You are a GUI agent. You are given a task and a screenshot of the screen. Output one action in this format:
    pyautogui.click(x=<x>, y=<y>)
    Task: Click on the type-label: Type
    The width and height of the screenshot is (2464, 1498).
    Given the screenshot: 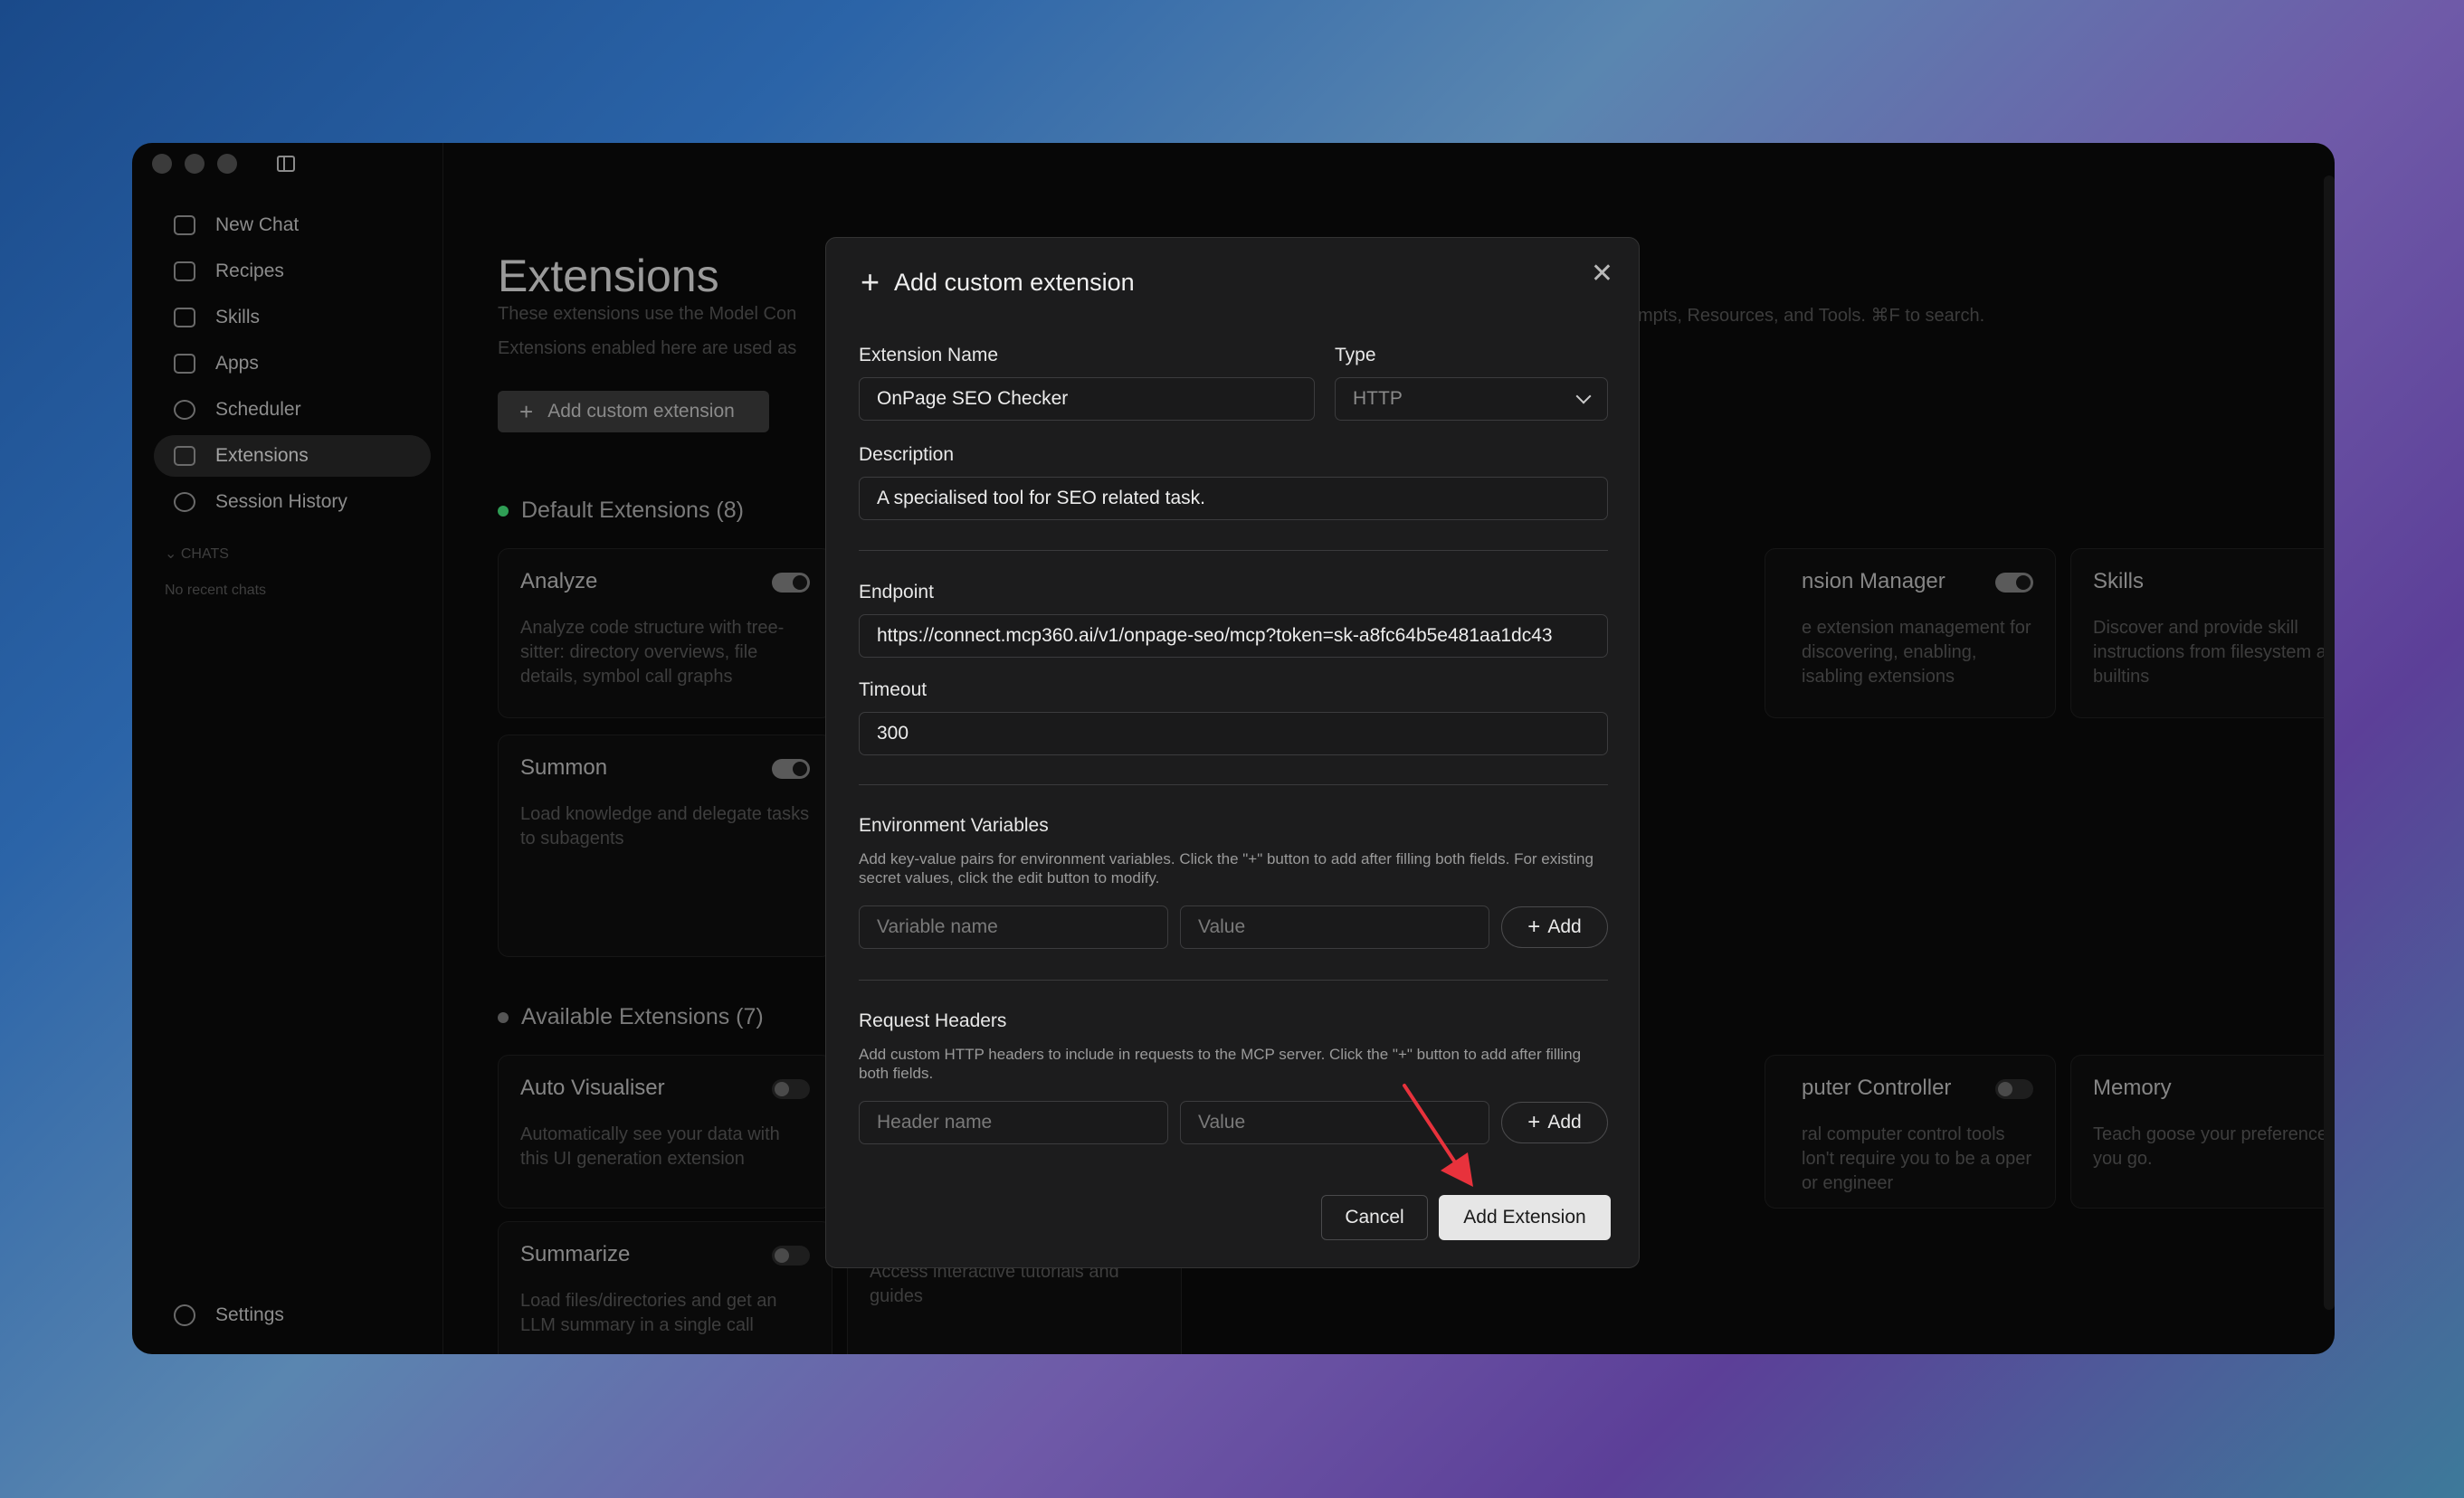 What is the action you would take?
    pyautogui.click(x=1355, y=355)
    